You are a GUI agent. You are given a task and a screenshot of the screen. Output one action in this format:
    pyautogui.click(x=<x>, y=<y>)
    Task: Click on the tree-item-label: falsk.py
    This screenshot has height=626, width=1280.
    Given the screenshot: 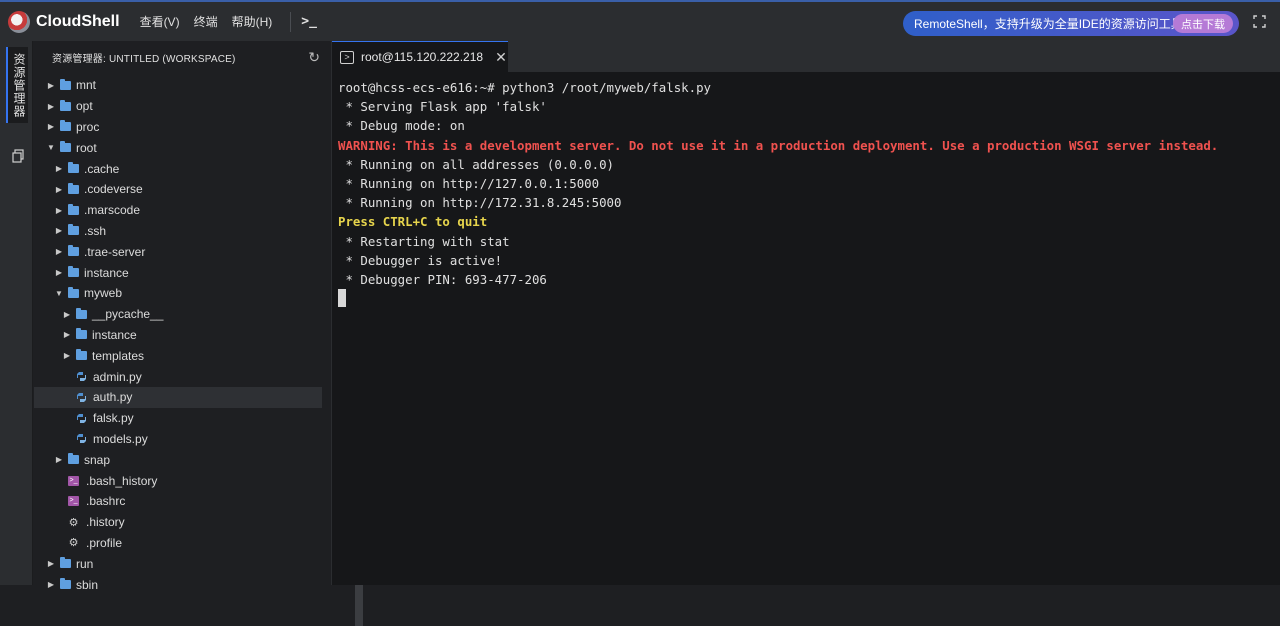 What is the action you would take?
    pyautogui.click(x=113, y=418)
    